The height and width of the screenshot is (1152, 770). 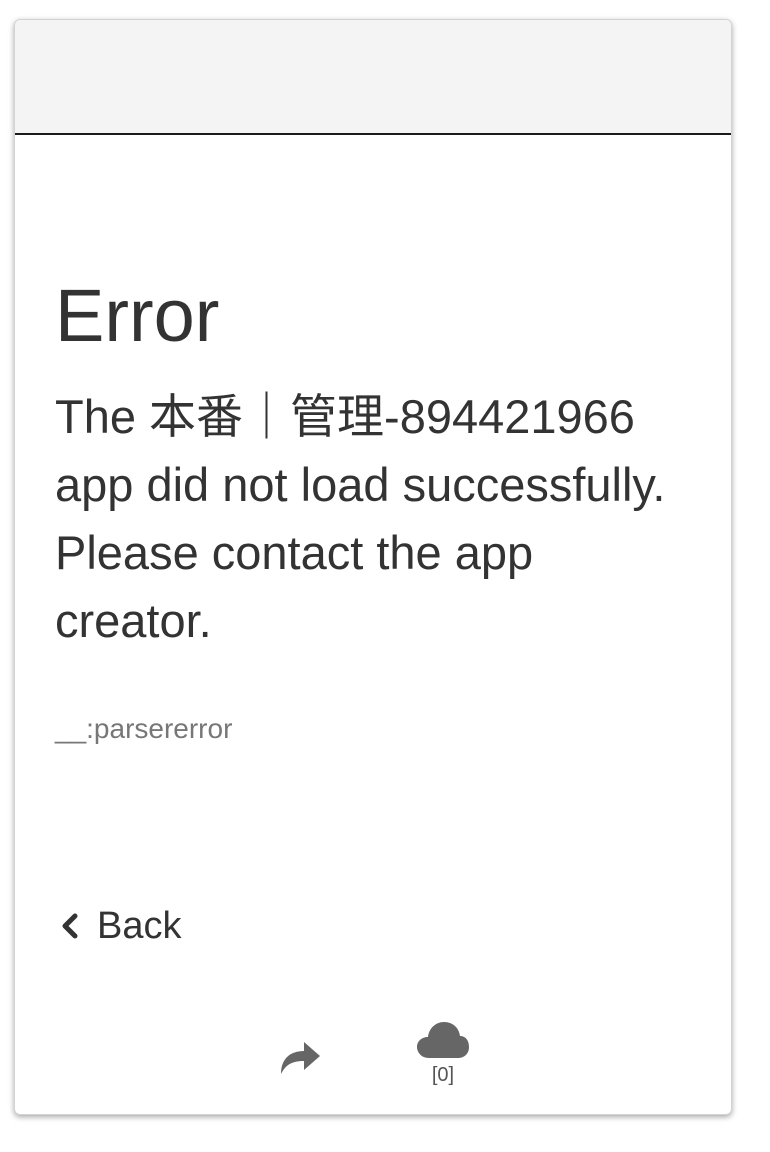 I want to click on share-forward-icon, so click(x=300, y=1056).